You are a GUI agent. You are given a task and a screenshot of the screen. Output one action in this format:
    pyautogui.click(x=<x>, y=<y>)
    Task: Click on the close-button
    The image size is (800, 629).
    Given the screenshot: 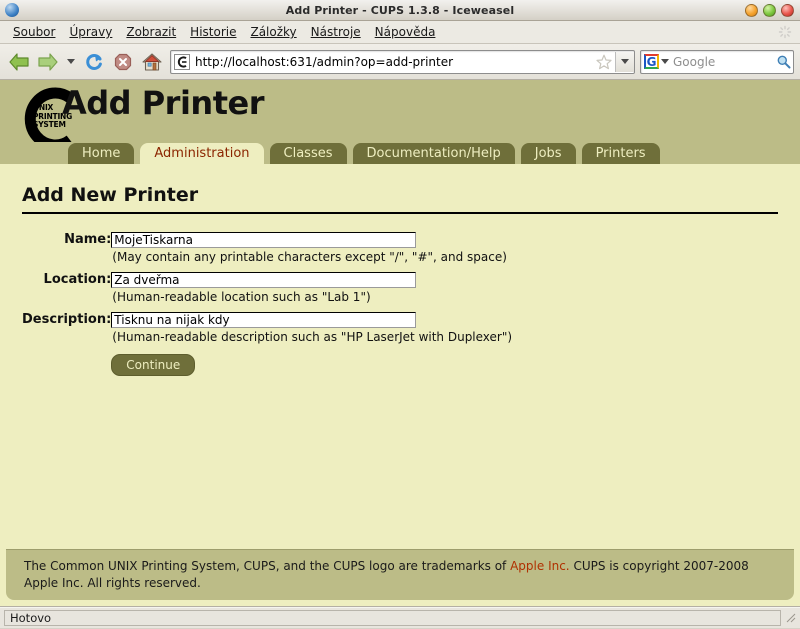 What is the action you would take?
    pyautogui.click(x=787, y=10)
    